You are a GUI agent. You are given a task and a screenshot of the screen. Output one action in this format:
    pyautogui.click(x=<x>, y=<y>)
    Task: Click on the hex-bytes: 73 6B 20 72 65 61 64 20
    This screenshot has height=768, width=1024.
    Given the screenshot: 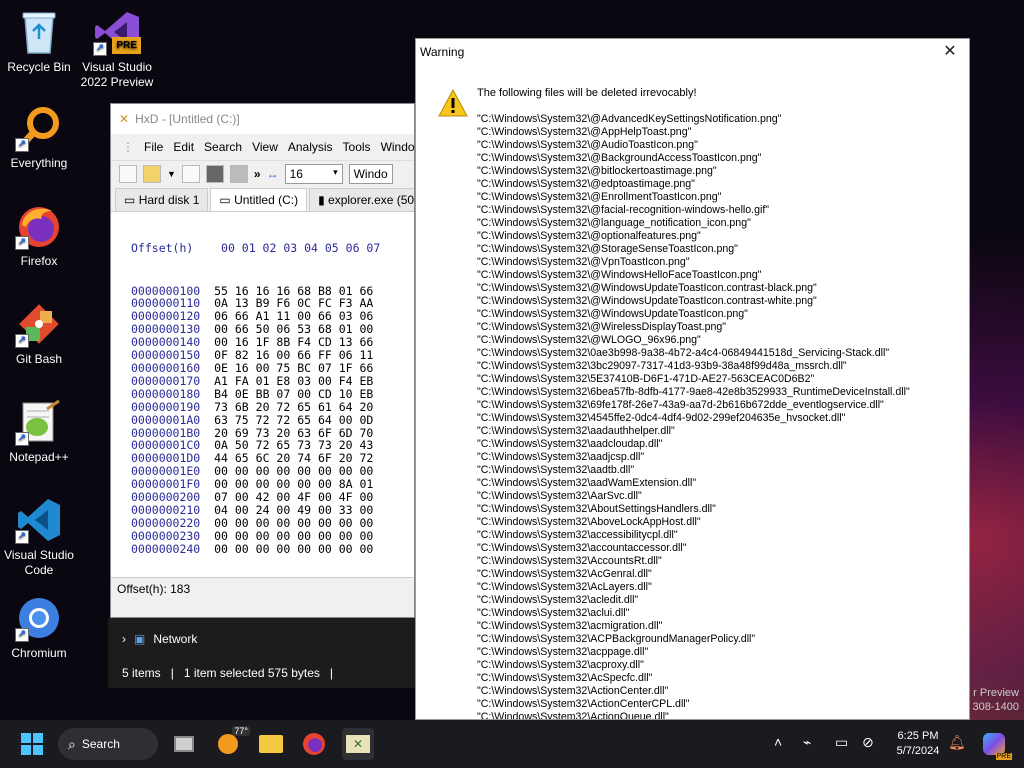 What is the action you would take?
    pyautogui.click(x=293, y=407)
    